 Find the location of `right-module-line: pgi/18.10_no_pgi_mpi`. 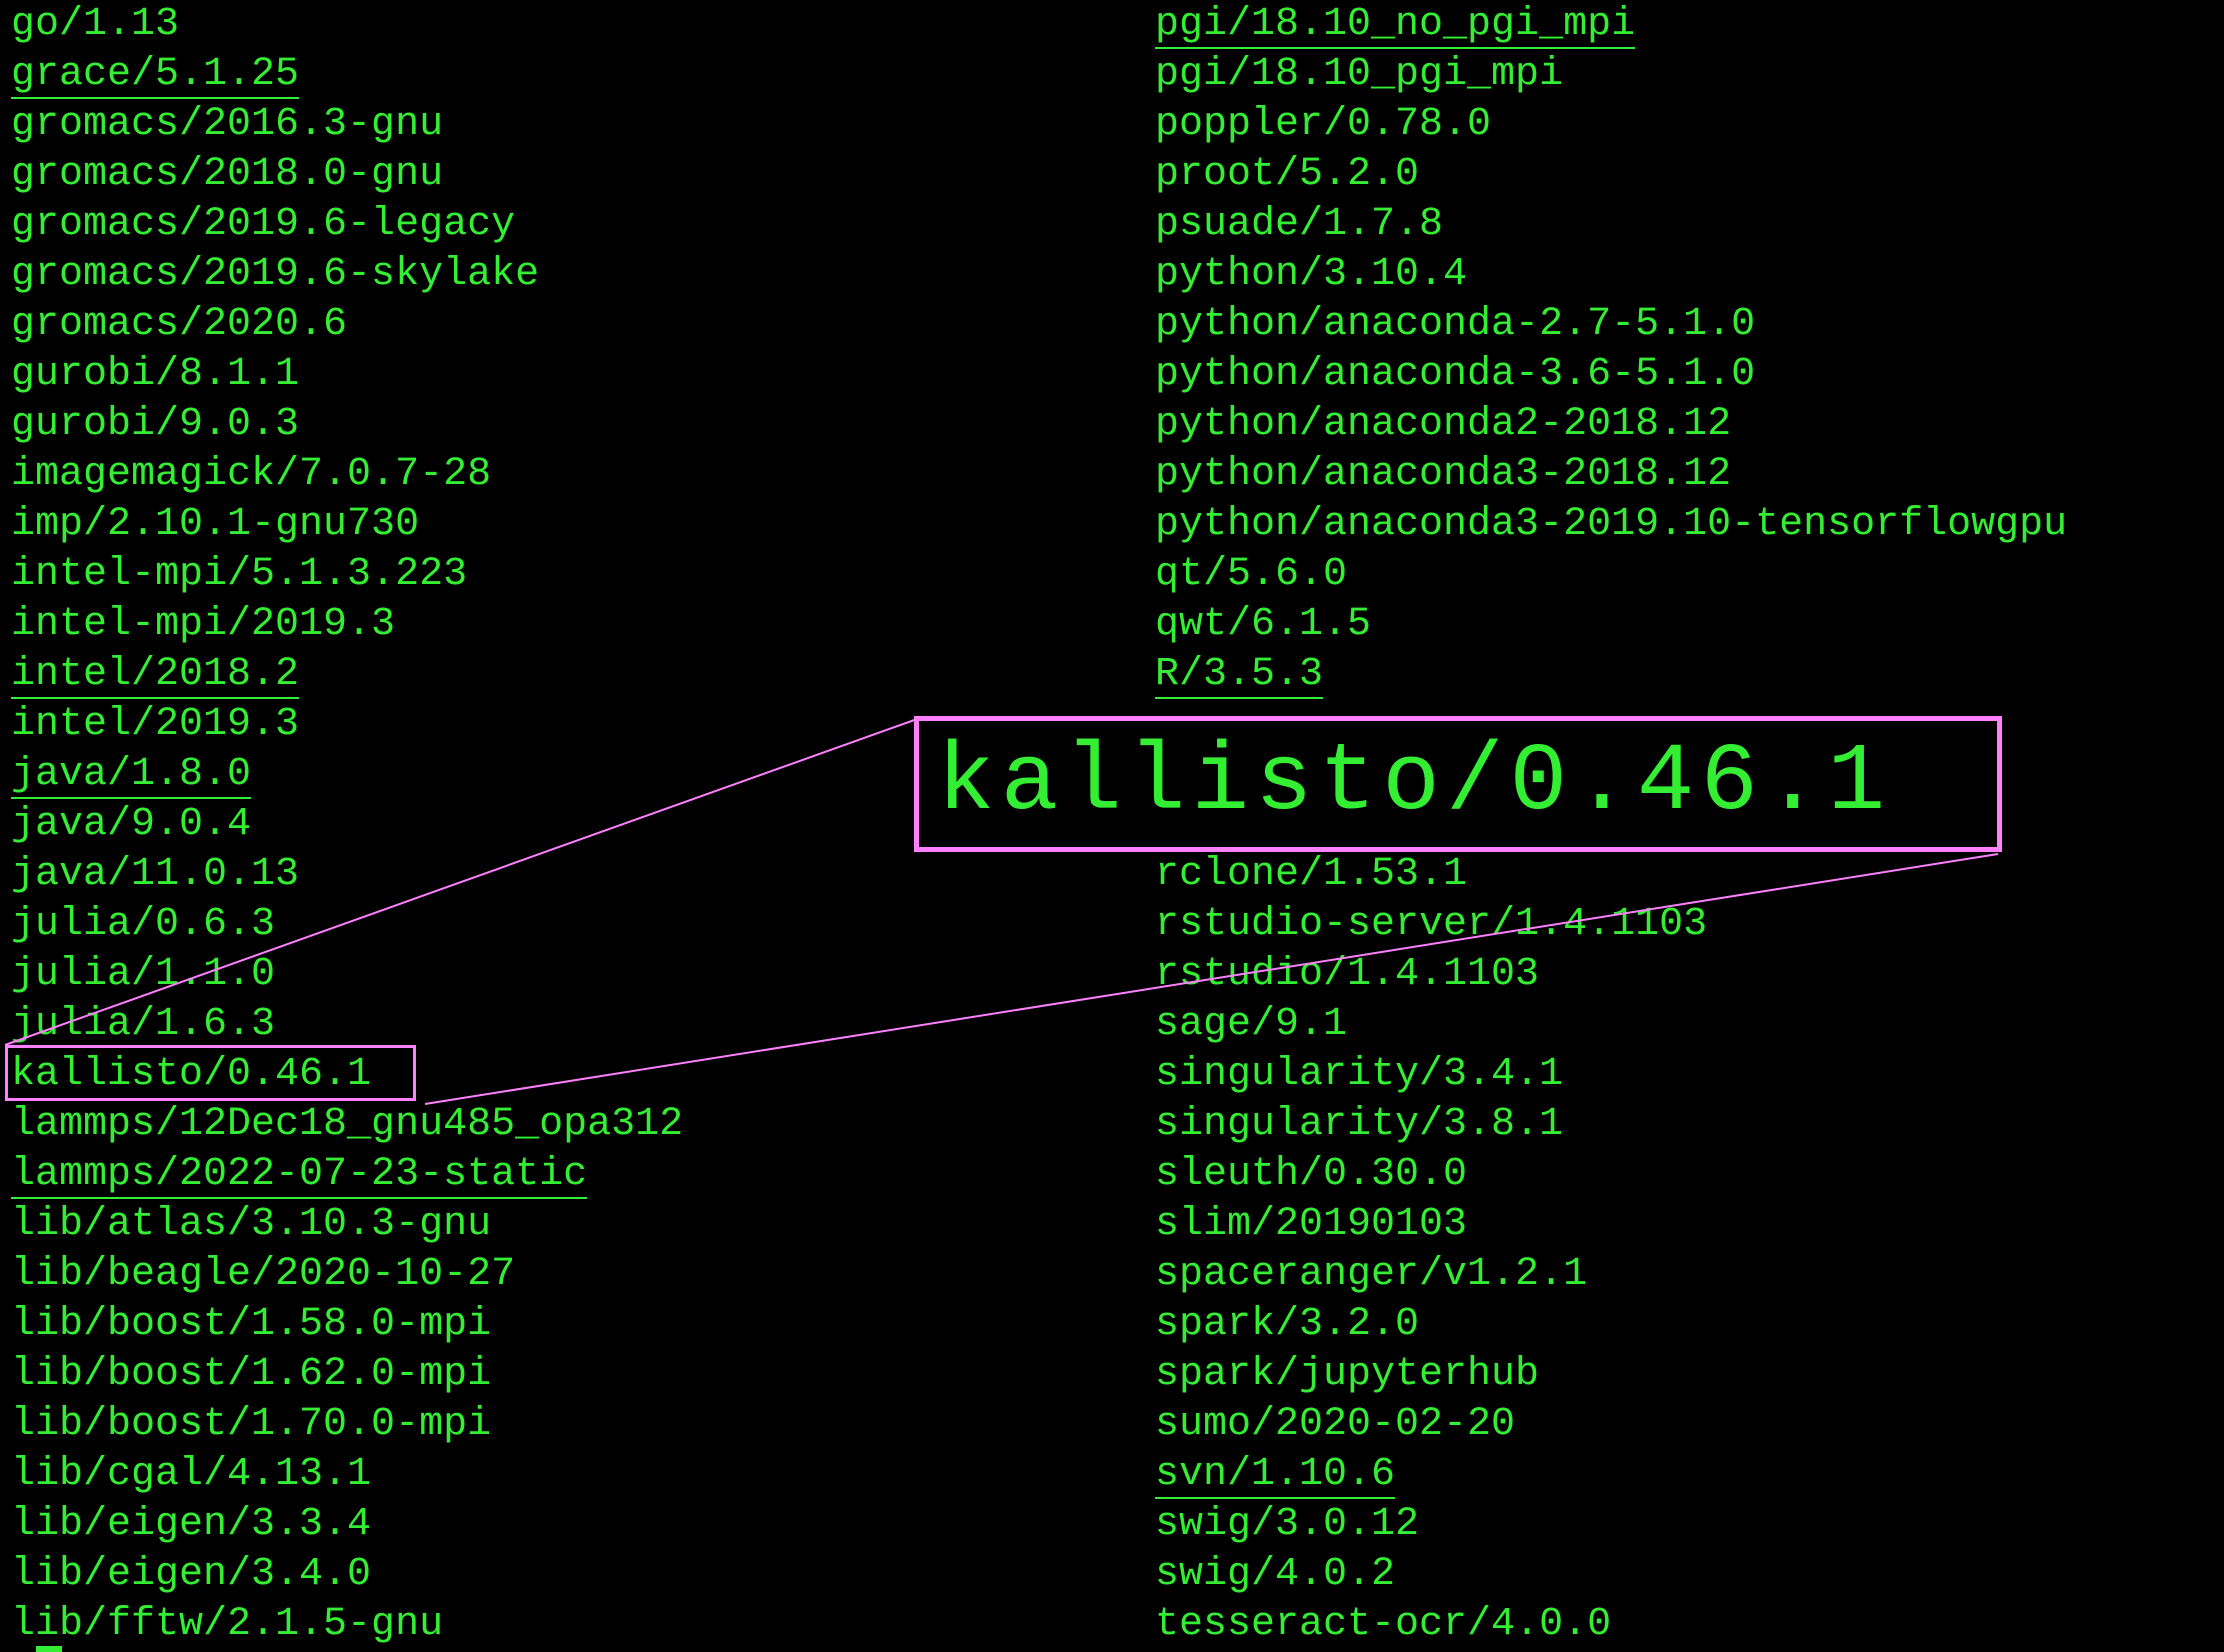

right-module-line: pgi/18.10_no_pgi_mpi is located at coordinates (1611, 25).